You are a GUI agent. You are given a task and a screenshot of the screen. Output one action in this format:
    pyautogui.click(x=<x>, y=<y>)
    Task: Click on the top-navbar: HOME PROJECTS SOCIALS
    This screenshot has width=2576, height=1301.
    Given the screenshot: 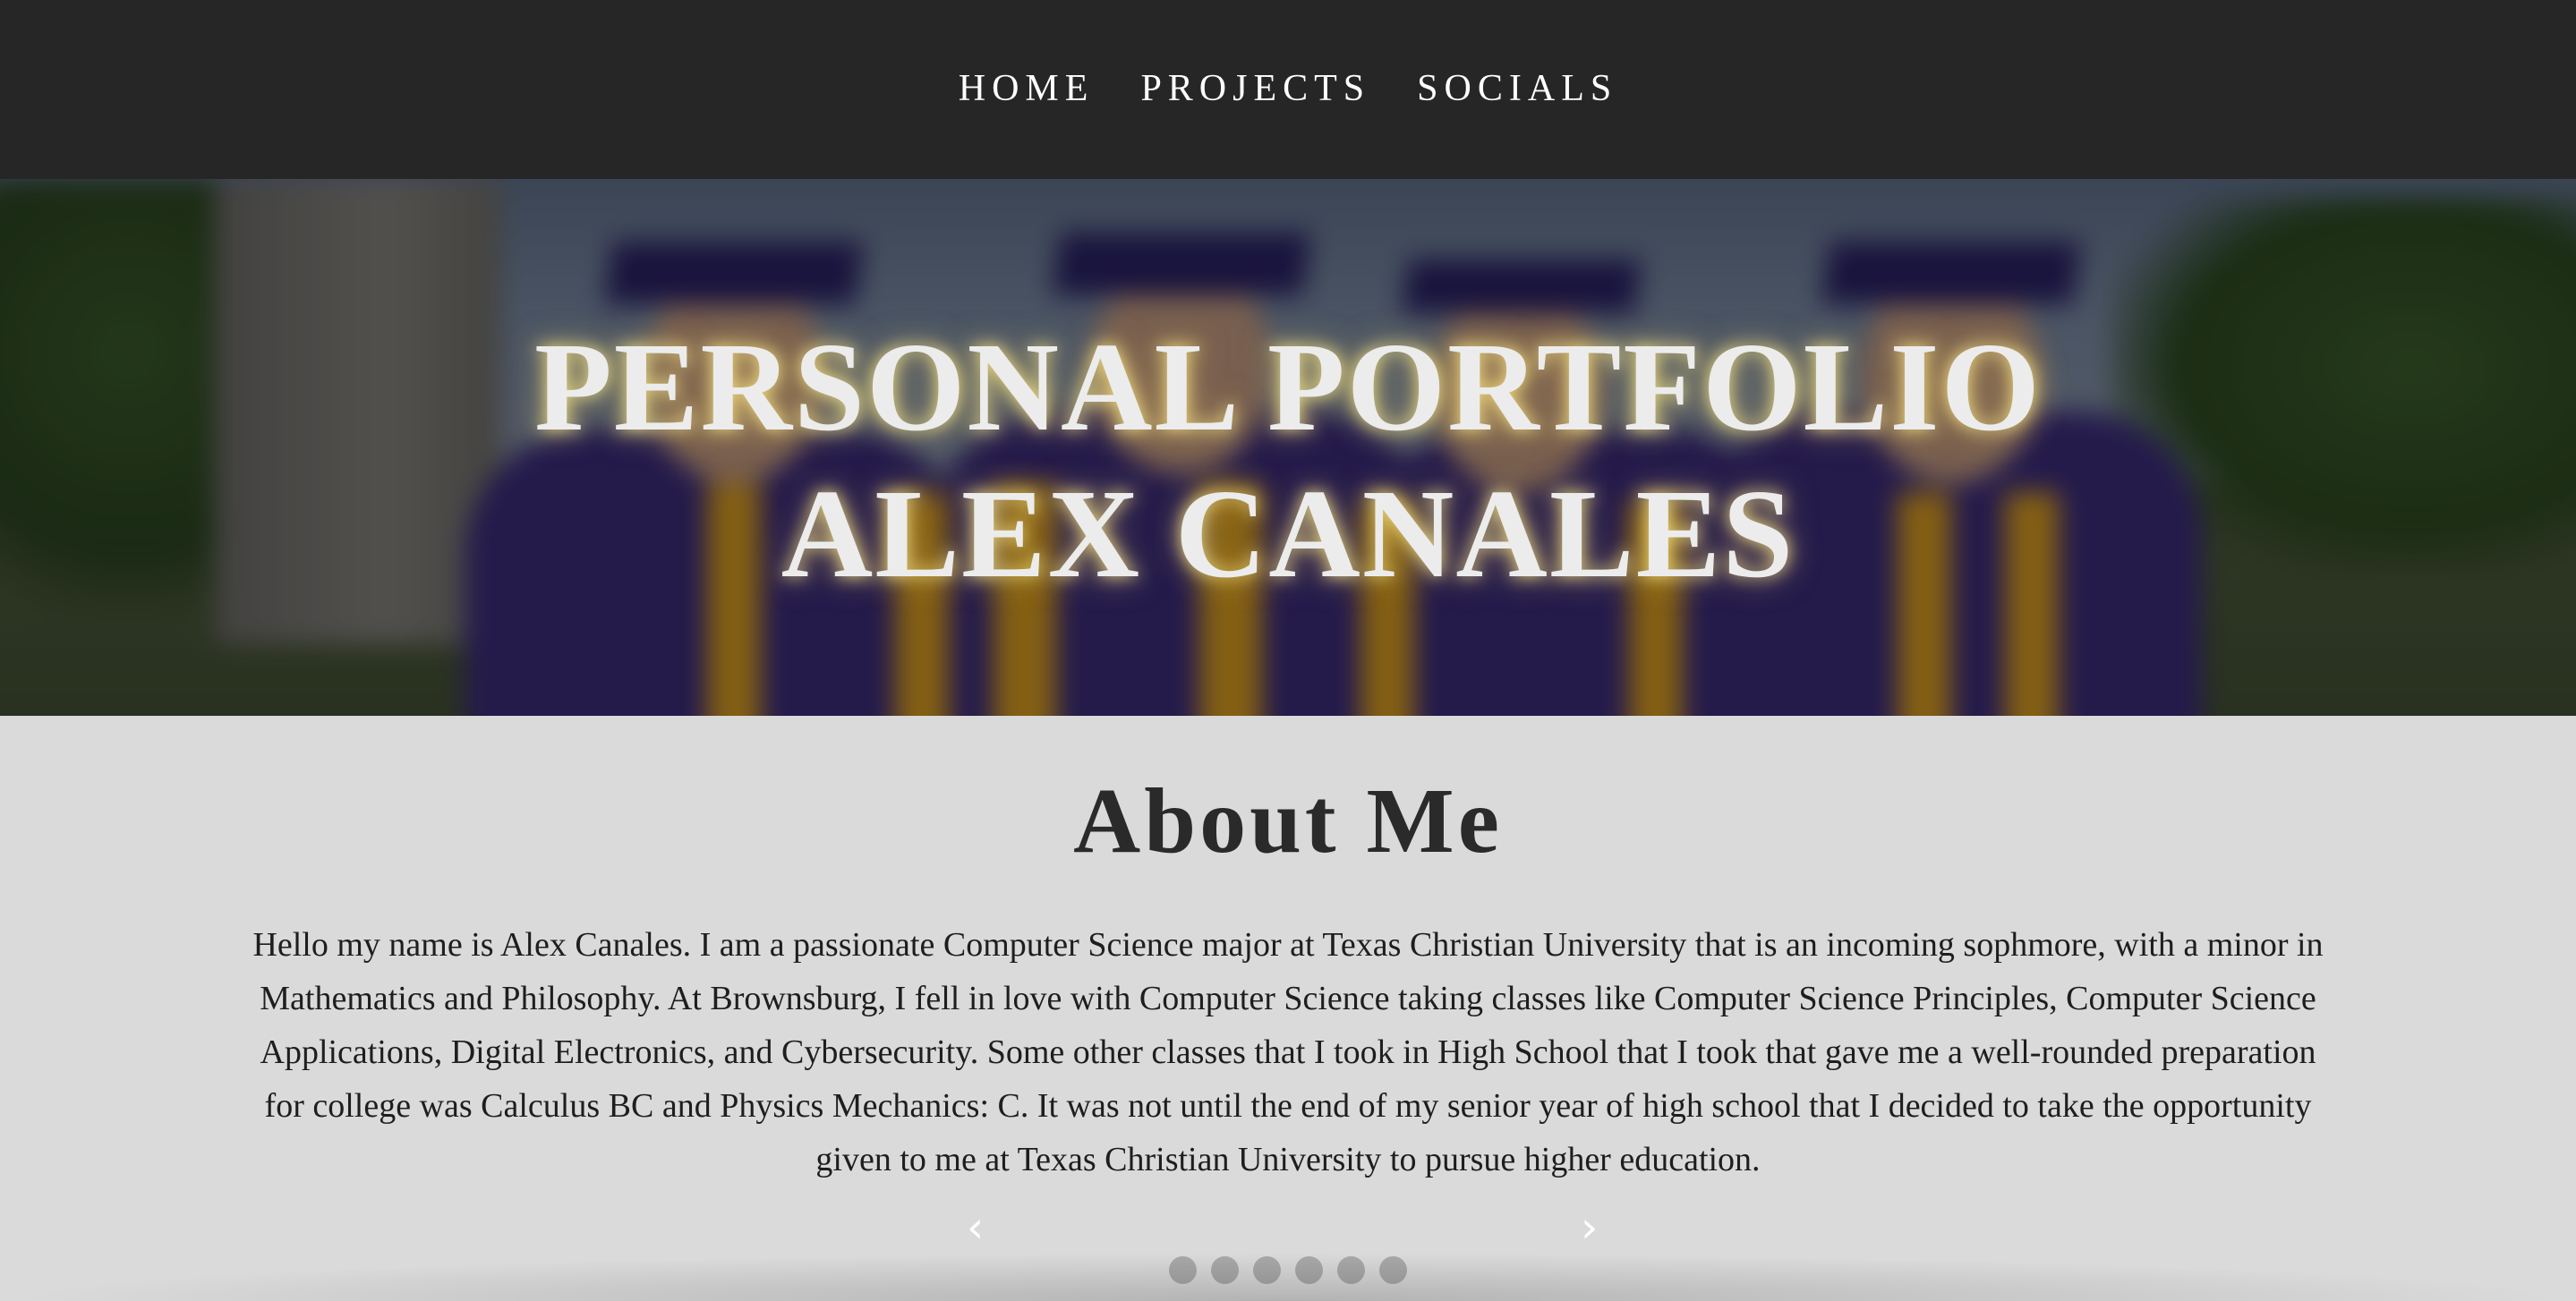 What is the action you would take?
    pyautogui.click(x=1288, y=89)
    